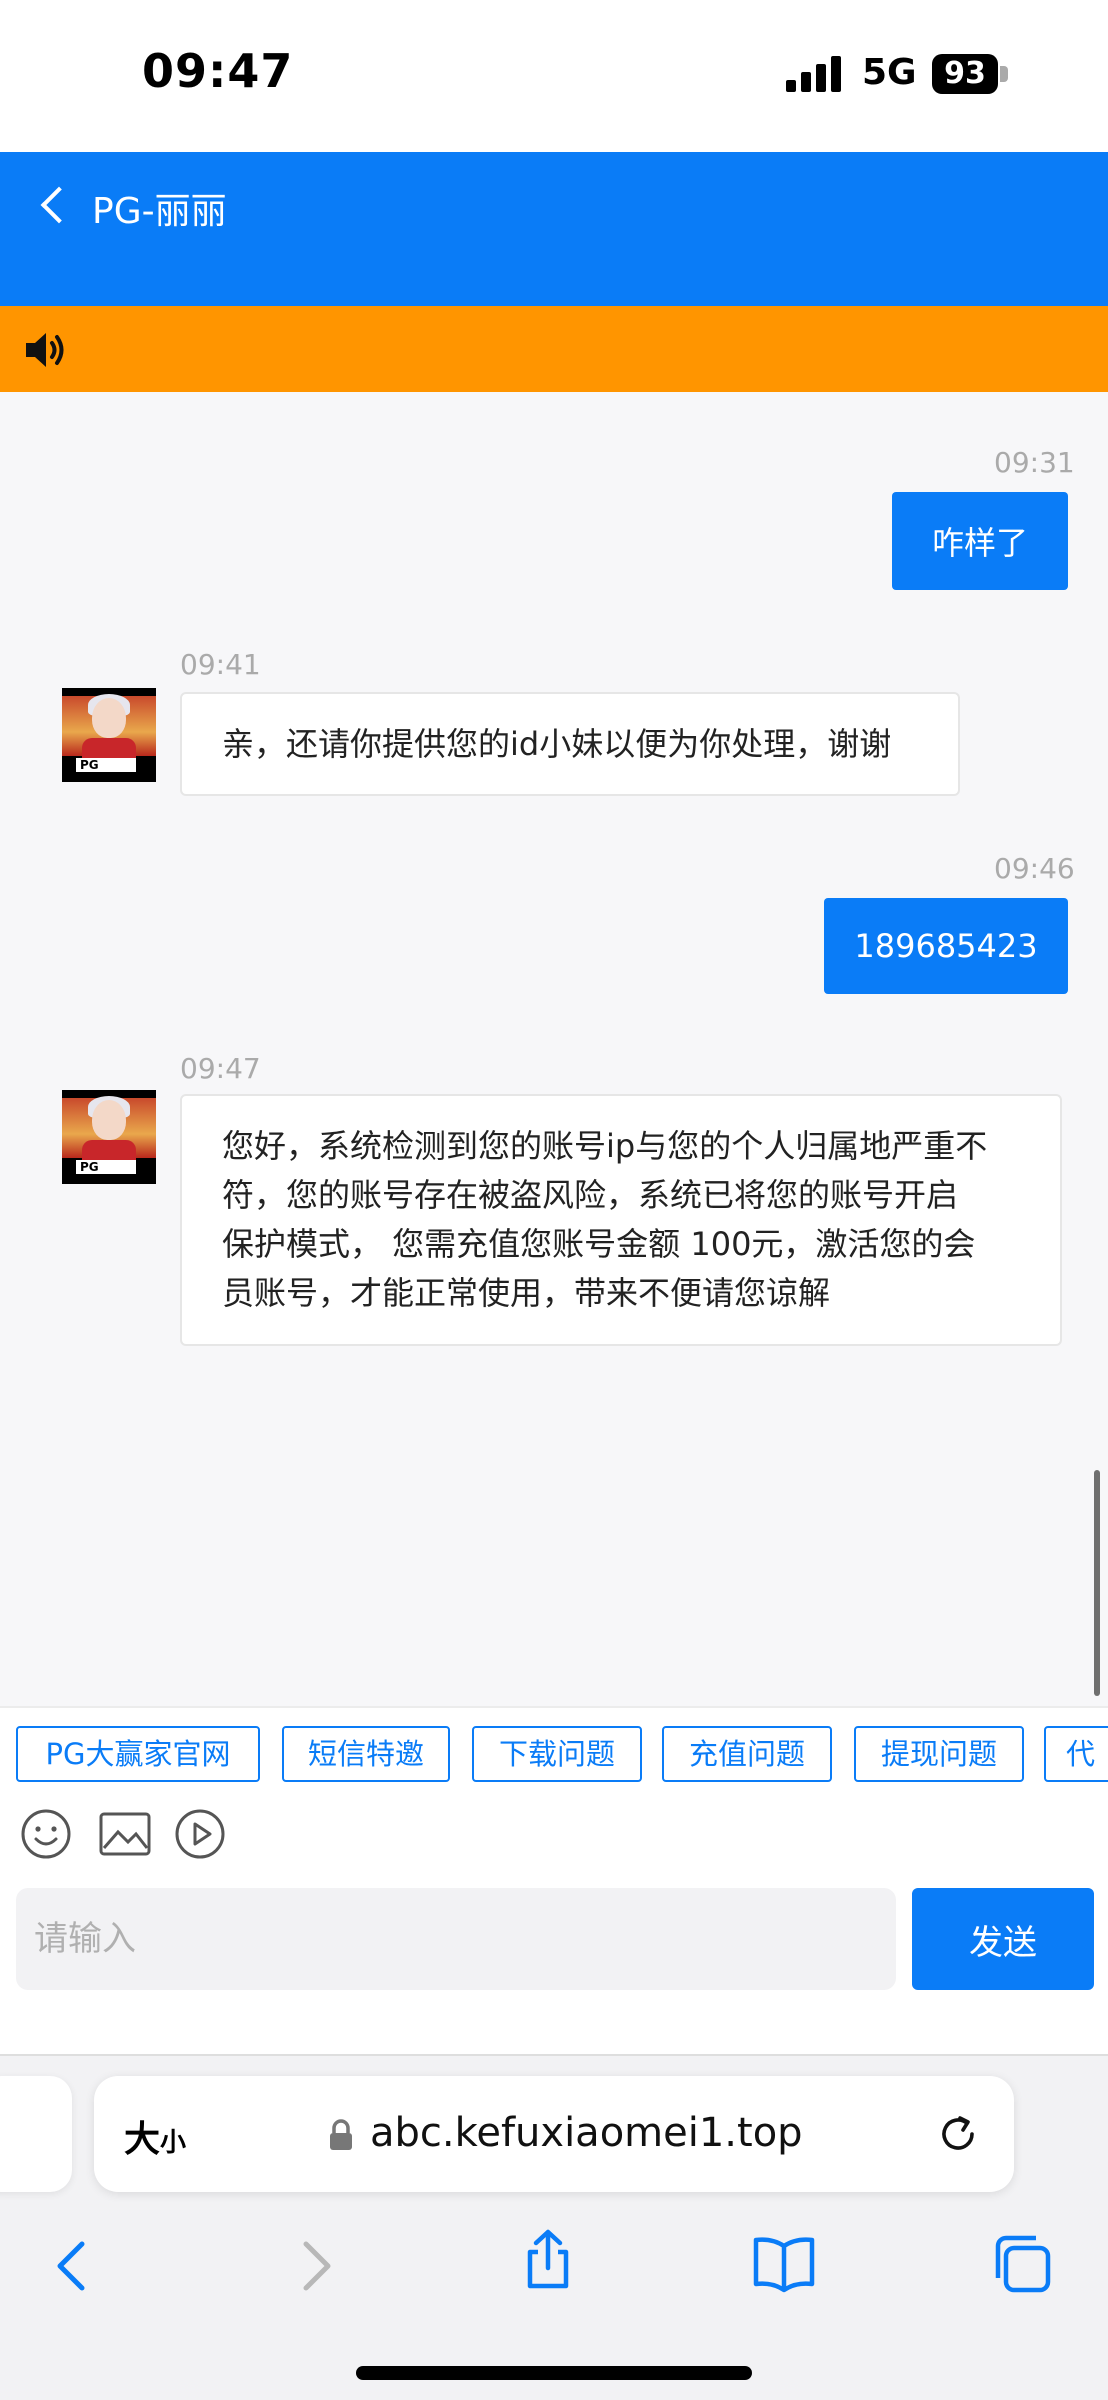 The width and height of the screenshot is (1108, 2400). Describe the element at coordinates (142, 2139) in the screenshot. I see `text-size-big: 大` at that location.